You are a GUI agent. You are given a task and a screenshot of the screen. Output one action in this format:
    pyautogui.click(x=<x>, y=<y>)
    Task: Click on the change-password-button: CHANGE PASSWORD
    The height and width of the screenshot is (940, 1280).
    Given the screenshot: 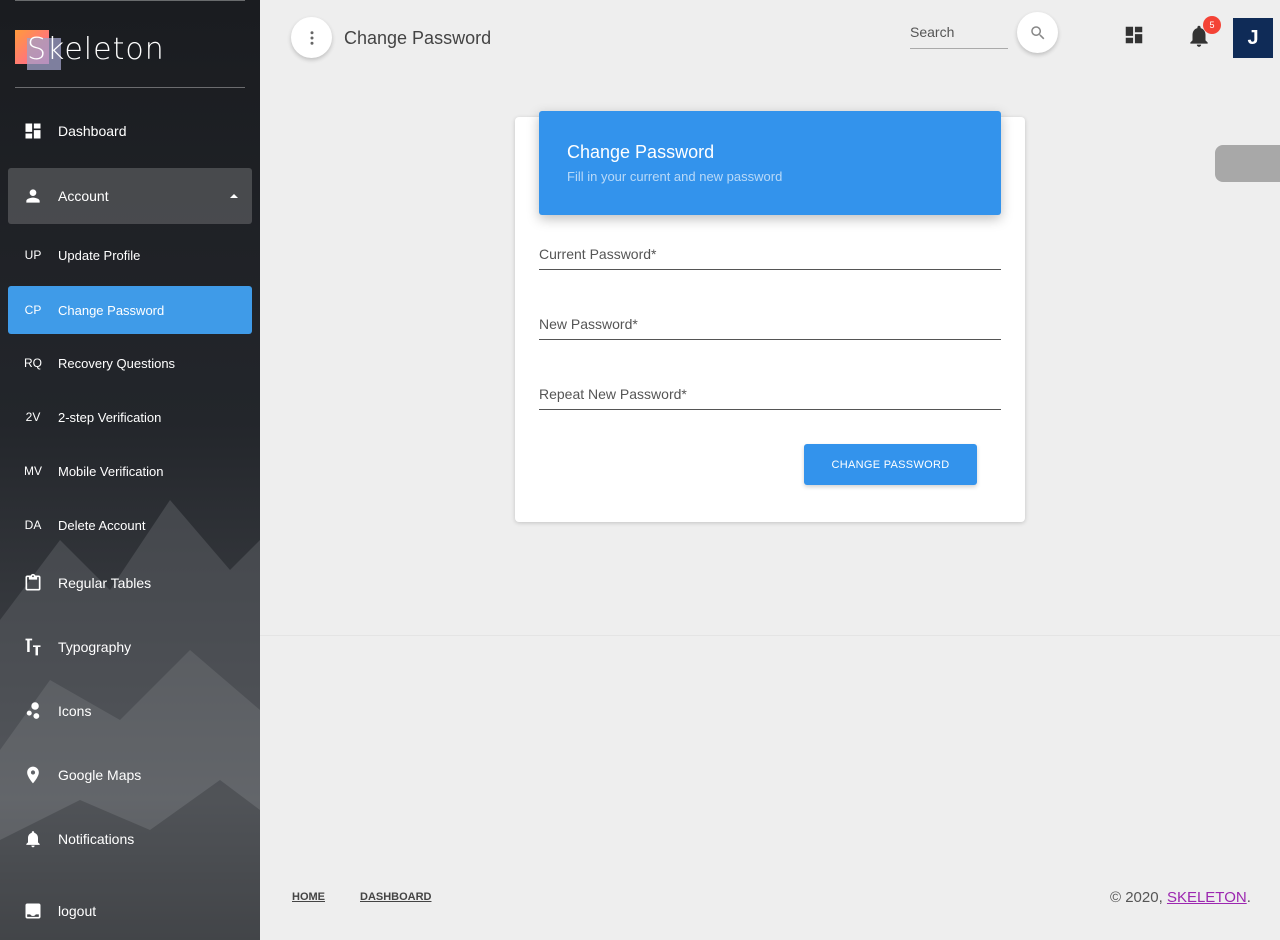 What is the action you would take?
    pyautogui.click(x=890, y=464)
    